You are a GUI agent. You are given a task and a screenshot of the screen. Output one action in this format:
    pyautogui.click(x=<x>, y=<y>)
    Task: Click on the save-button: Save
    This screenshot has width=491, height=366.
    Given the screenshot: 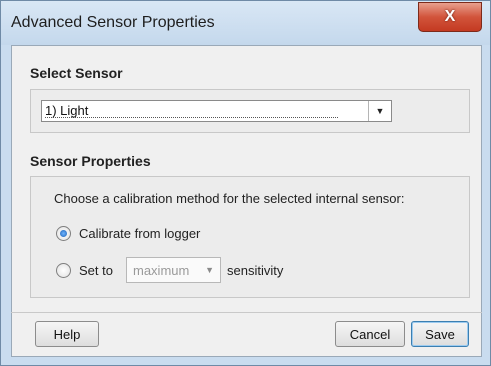 What is the action you would take?
    pyautogui.click(x=440, y=334)
    